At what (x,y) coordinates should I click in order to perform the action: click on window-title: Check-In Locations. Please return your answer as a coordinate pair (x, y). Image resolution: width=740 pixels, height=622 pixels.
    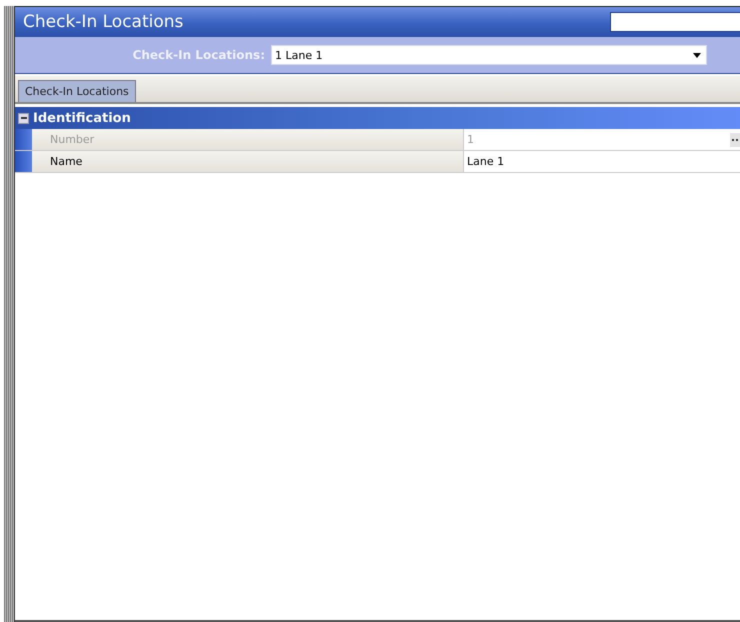
    Looking at the image, I should click on (103, 22).